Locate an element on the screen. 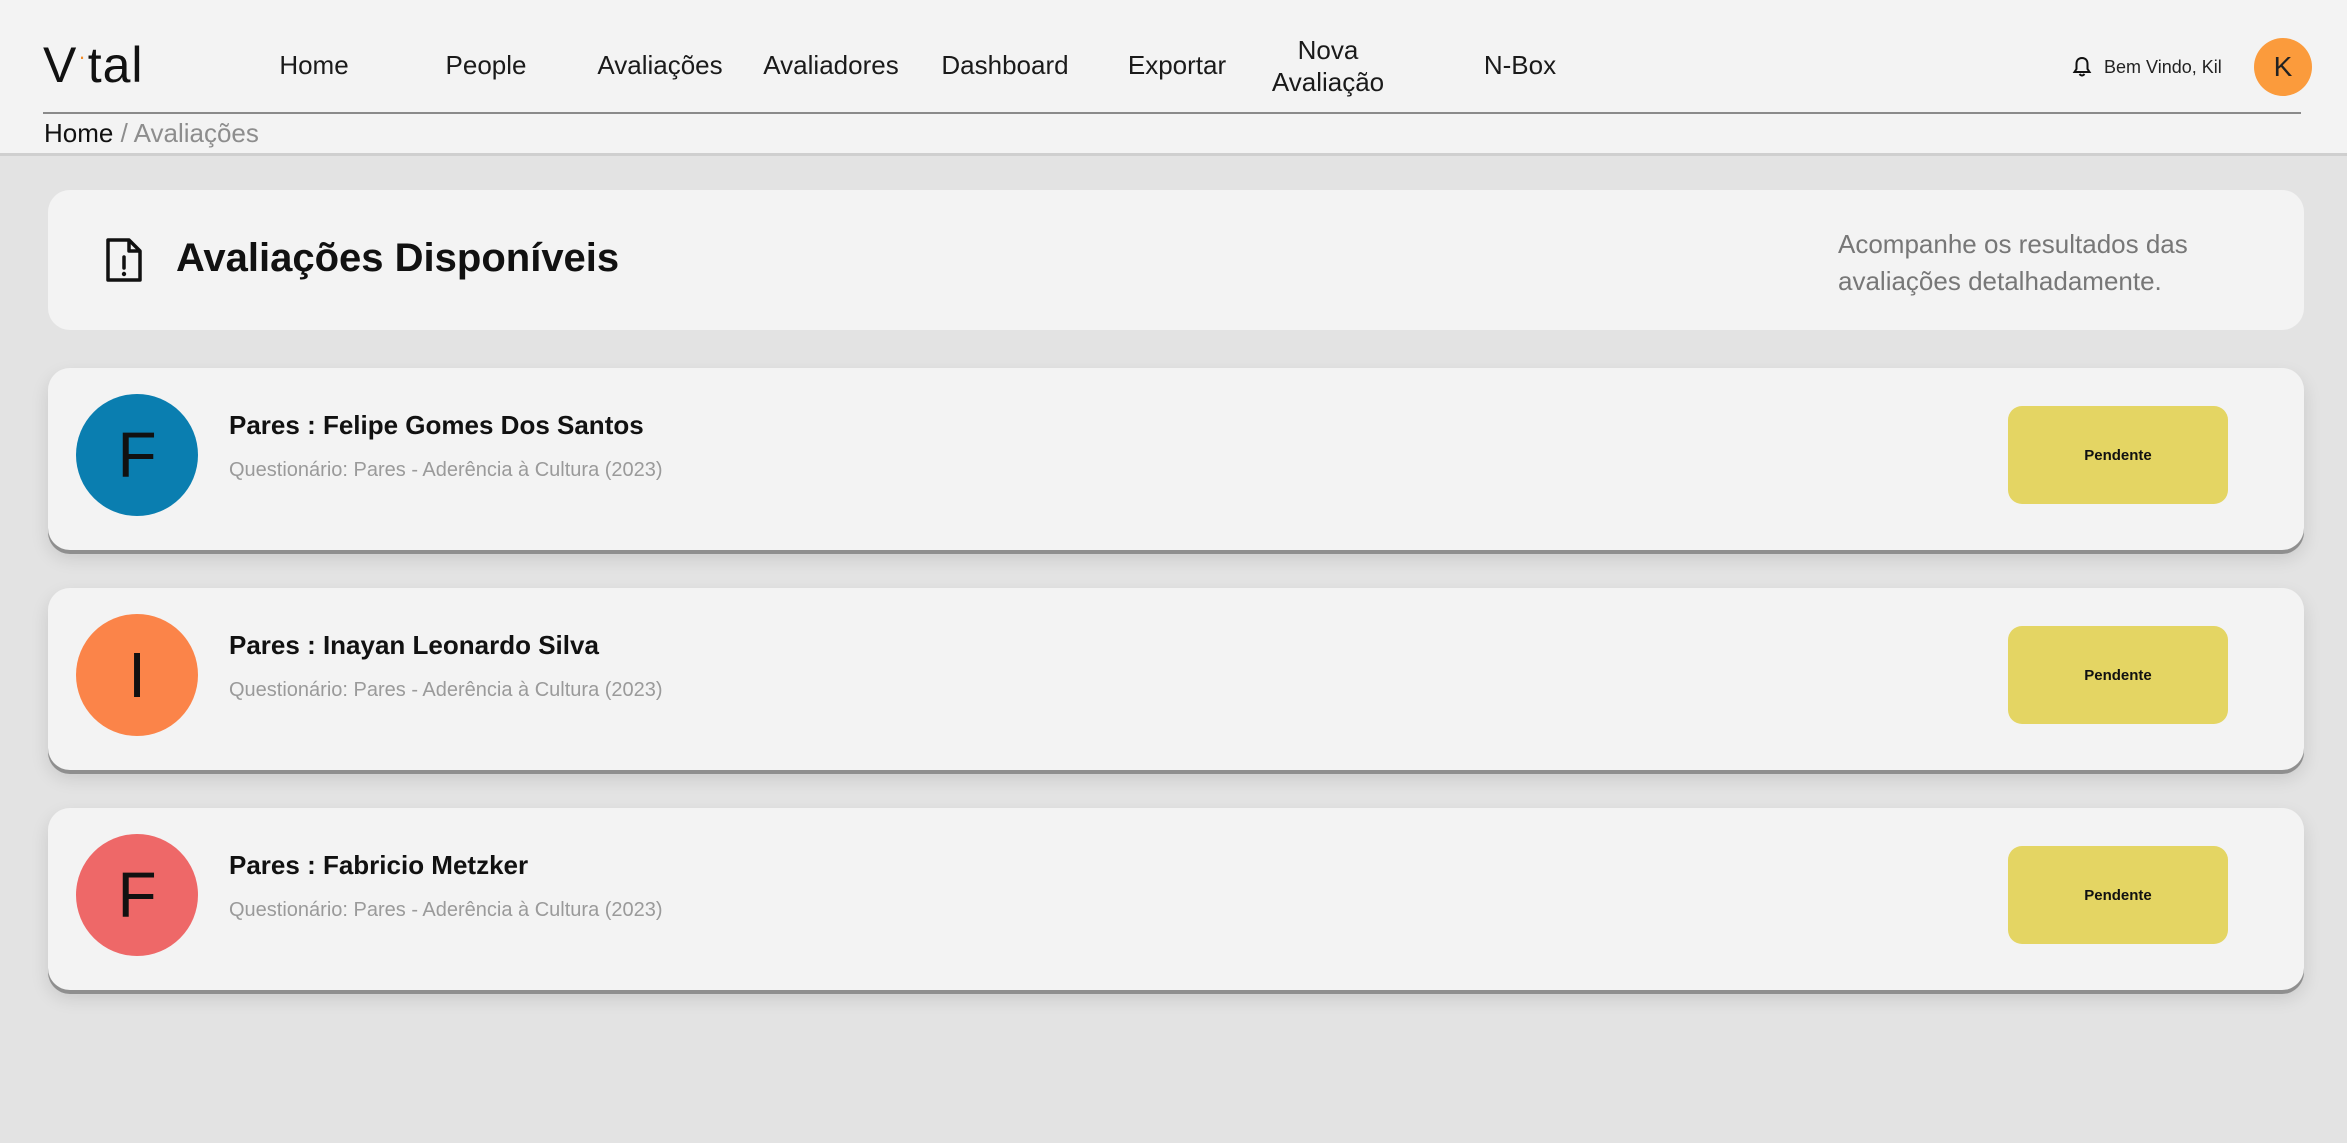  breadcrumb: Home / Avaliações is located at coordinates (151, 133).